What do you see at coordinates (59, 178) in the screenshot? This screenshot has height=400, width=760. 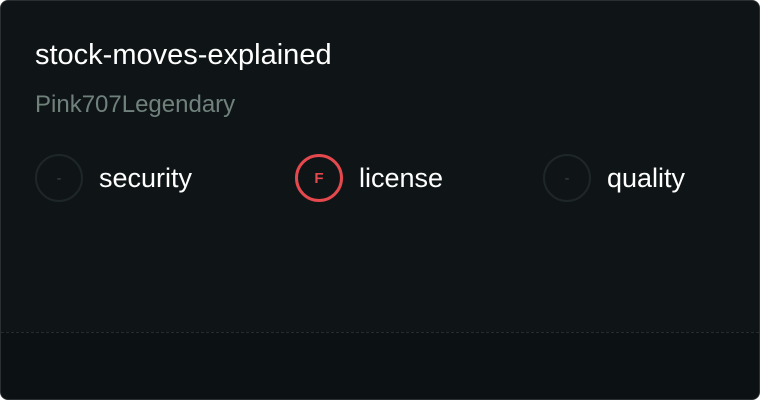 I see `security-grade-badge: -` at bounding box center [59, 178].